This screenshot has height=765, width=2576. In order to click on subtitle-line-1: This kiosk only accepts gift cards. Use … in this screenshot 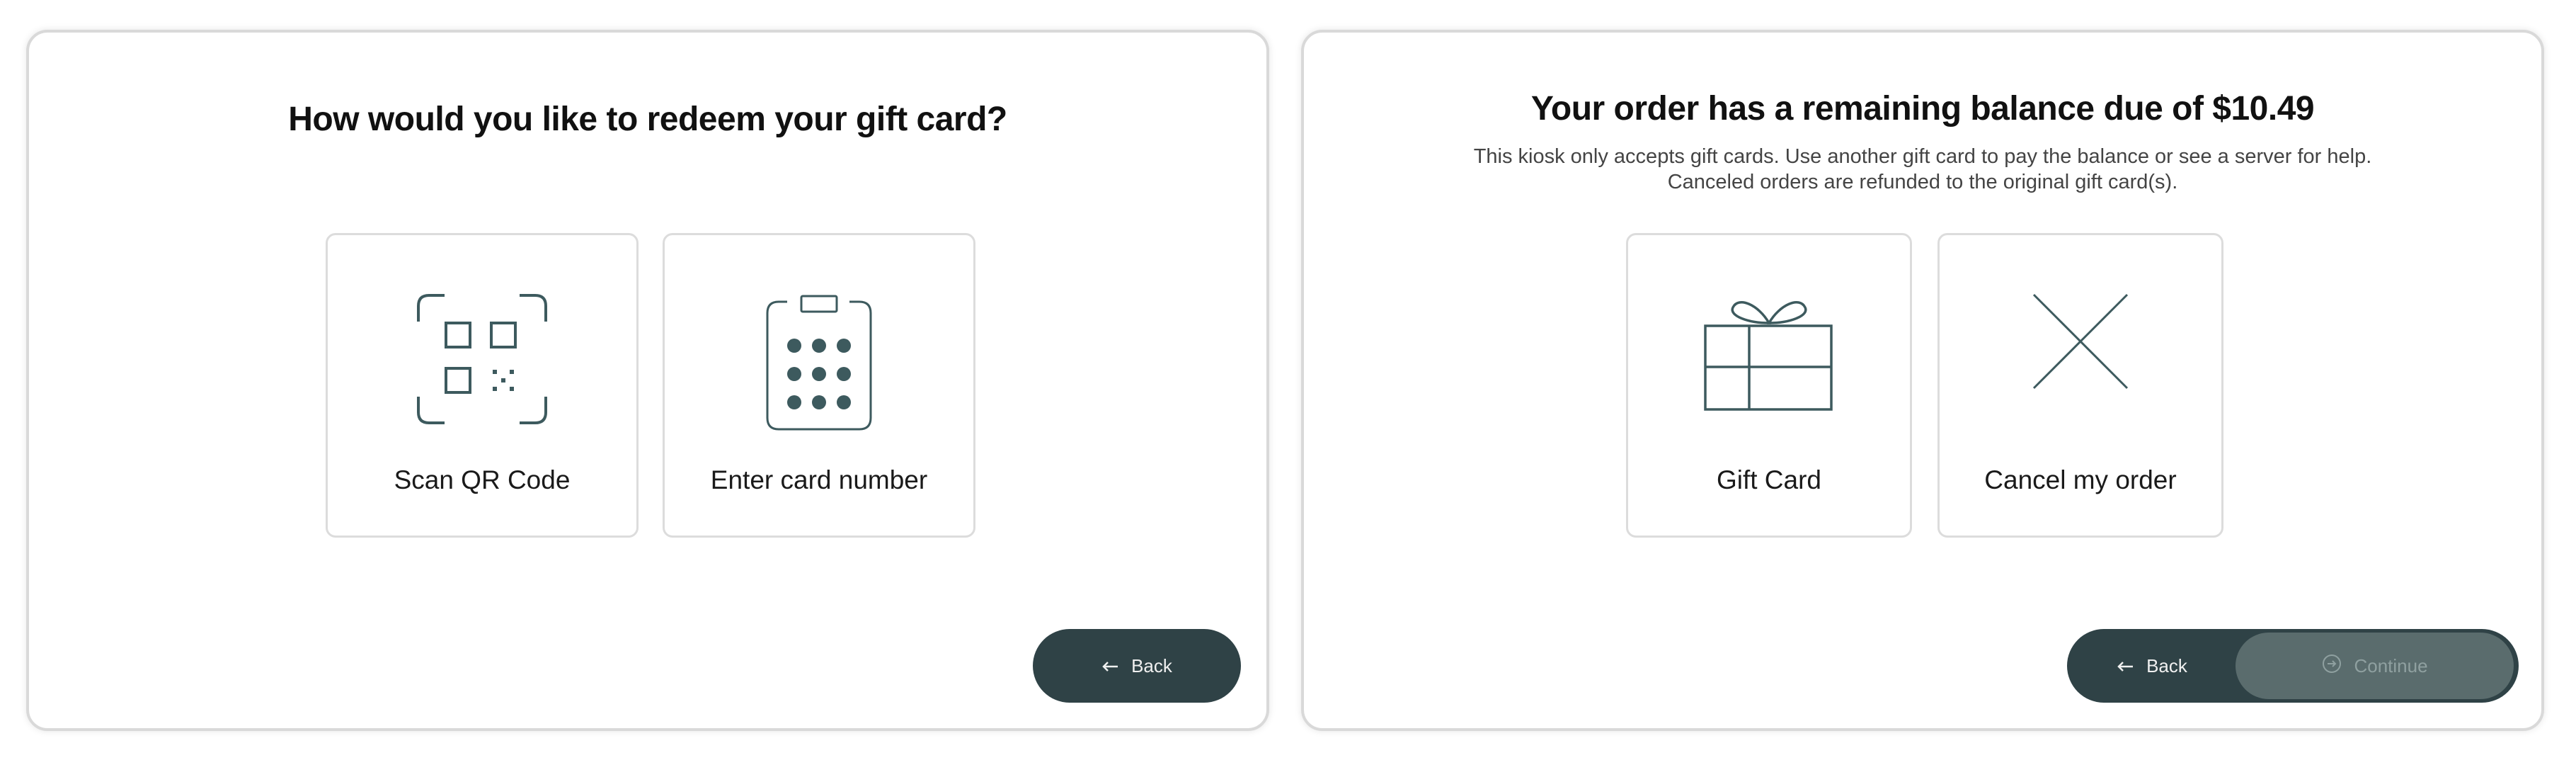, I will do `click(1922, 157)`.